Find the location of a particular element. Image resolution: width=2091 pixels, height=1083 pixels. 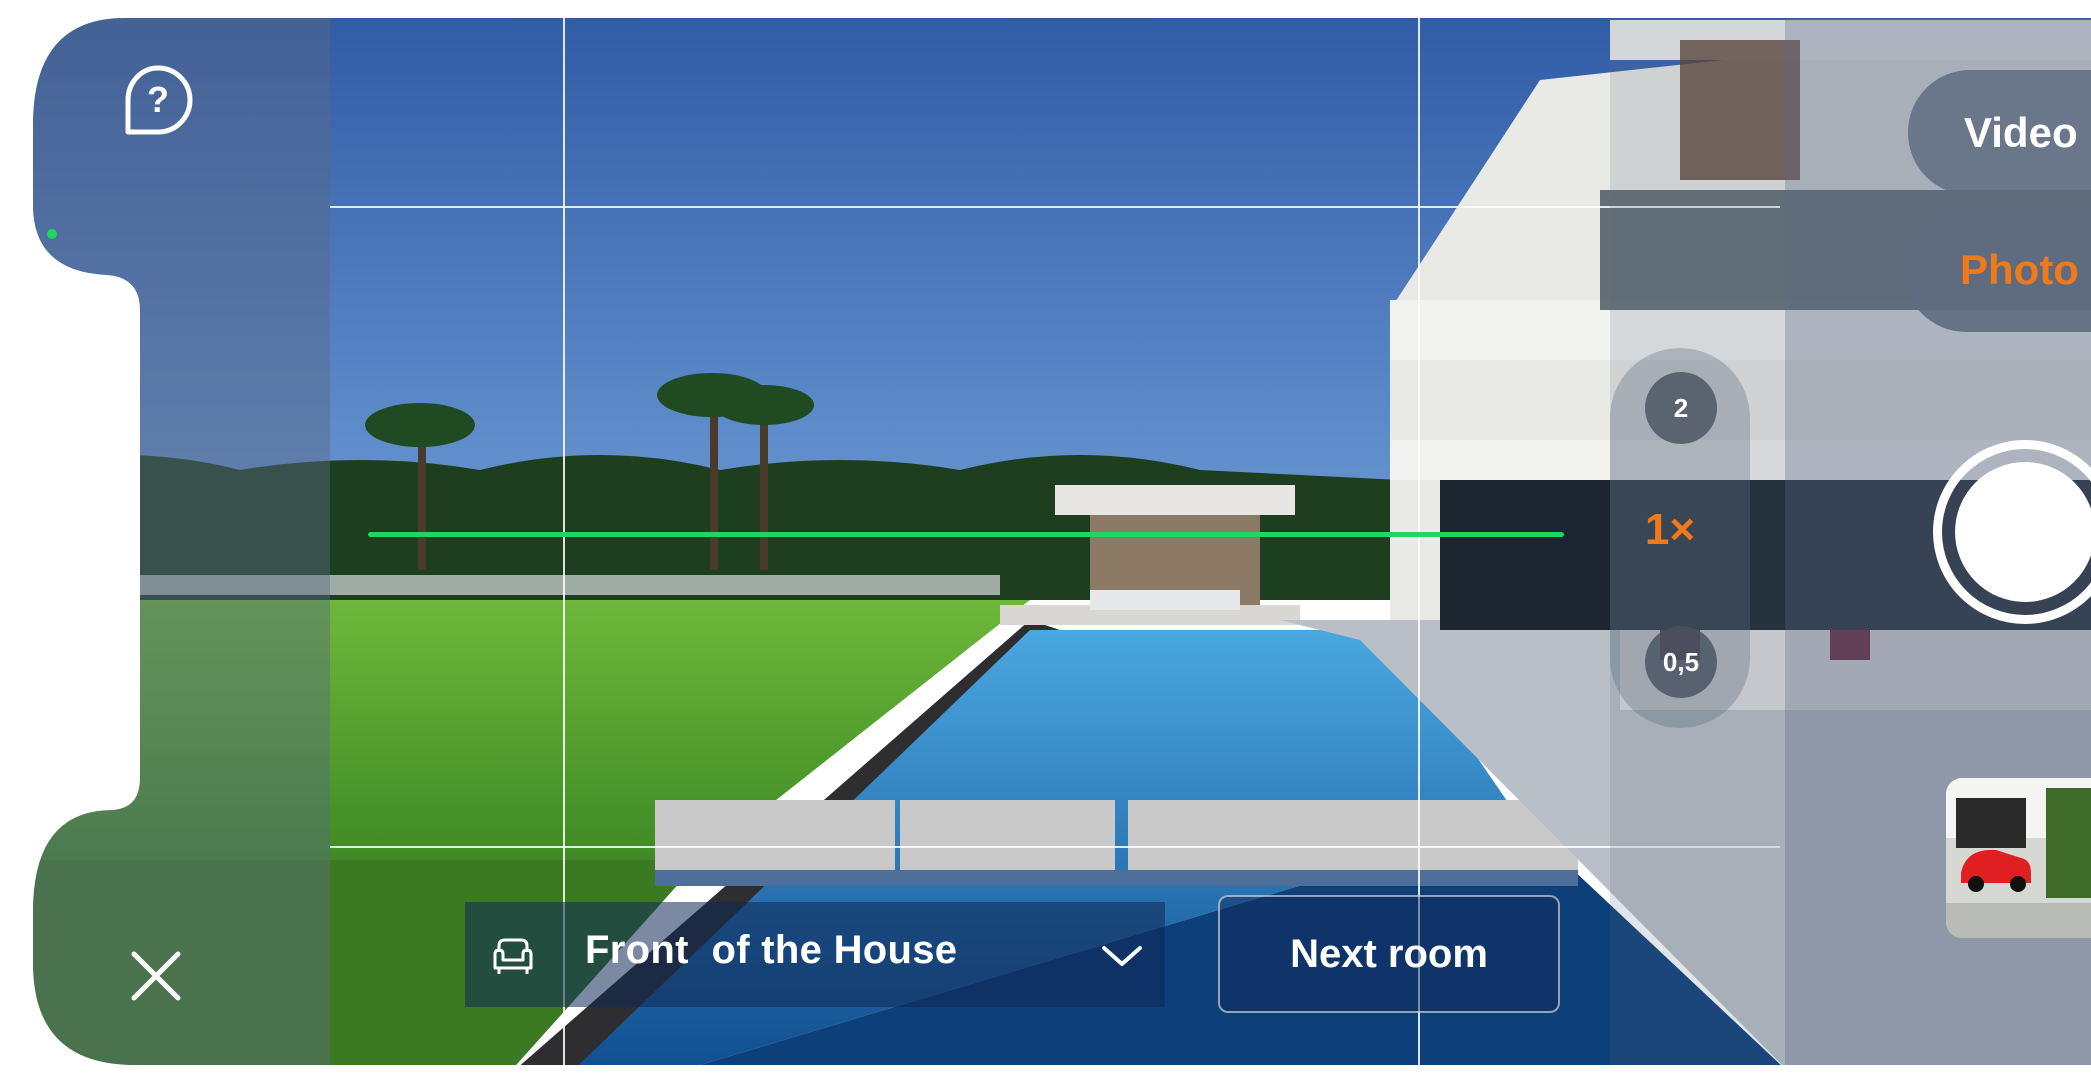

chevron-down-icon is located at coordinates (1122, 956).